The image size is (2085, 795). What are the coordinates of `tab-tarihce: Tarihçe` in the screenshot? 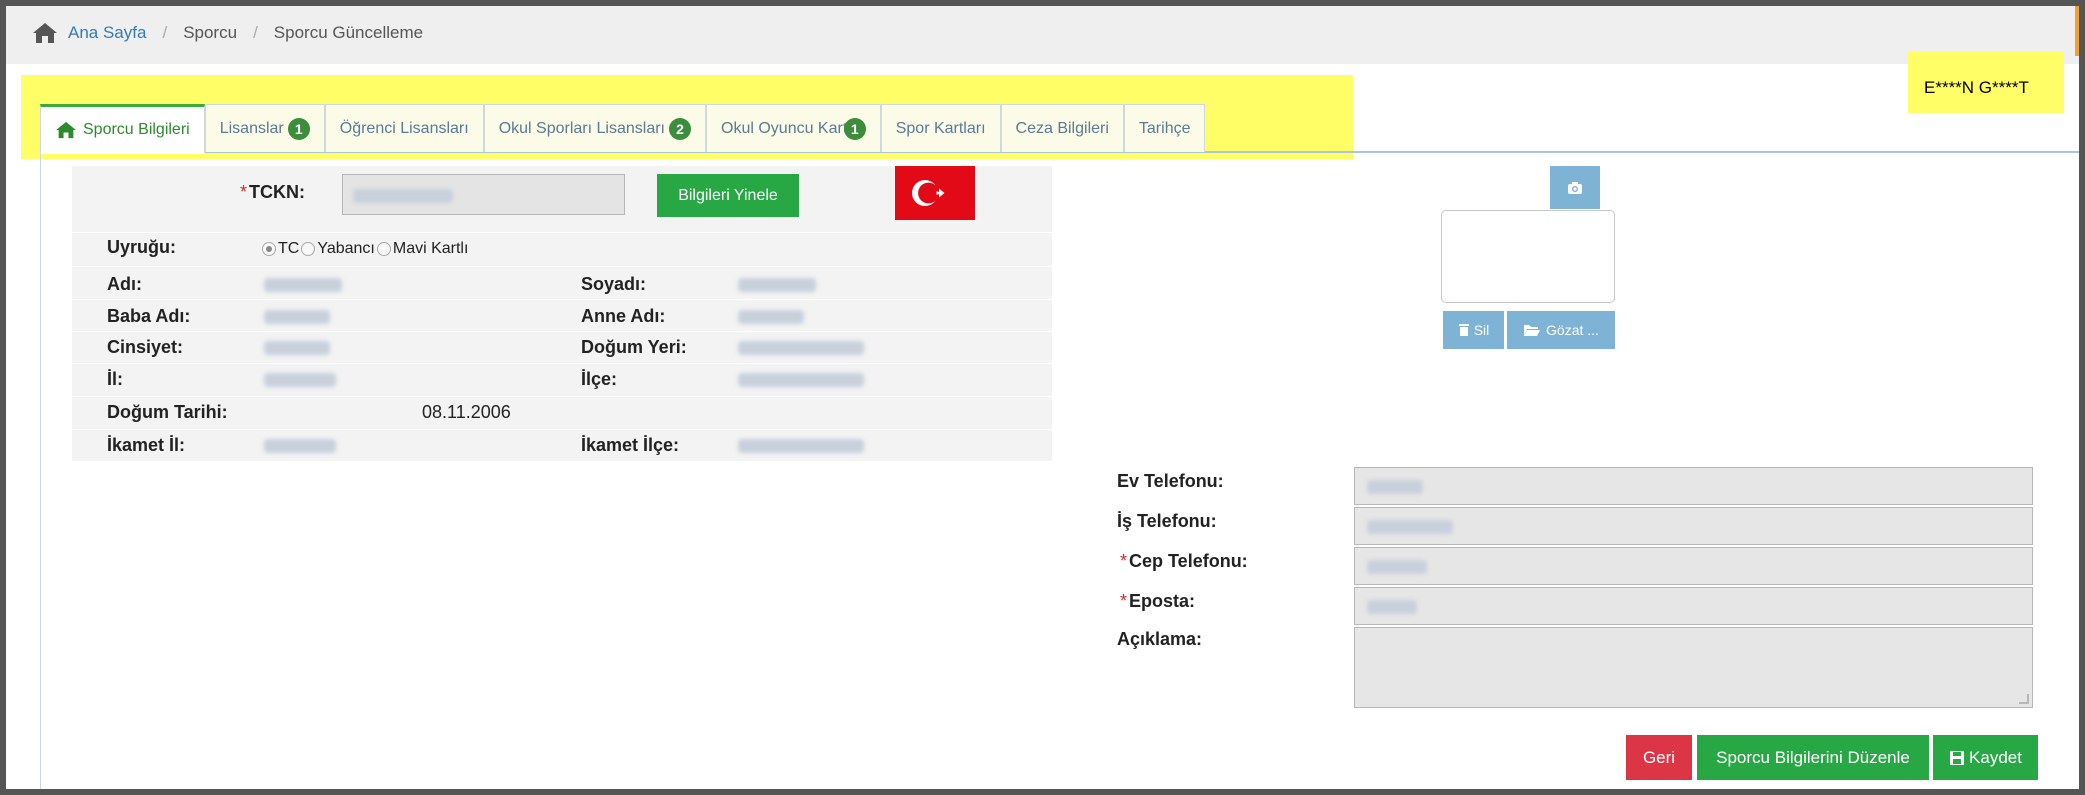 It's located at (1164, 128).